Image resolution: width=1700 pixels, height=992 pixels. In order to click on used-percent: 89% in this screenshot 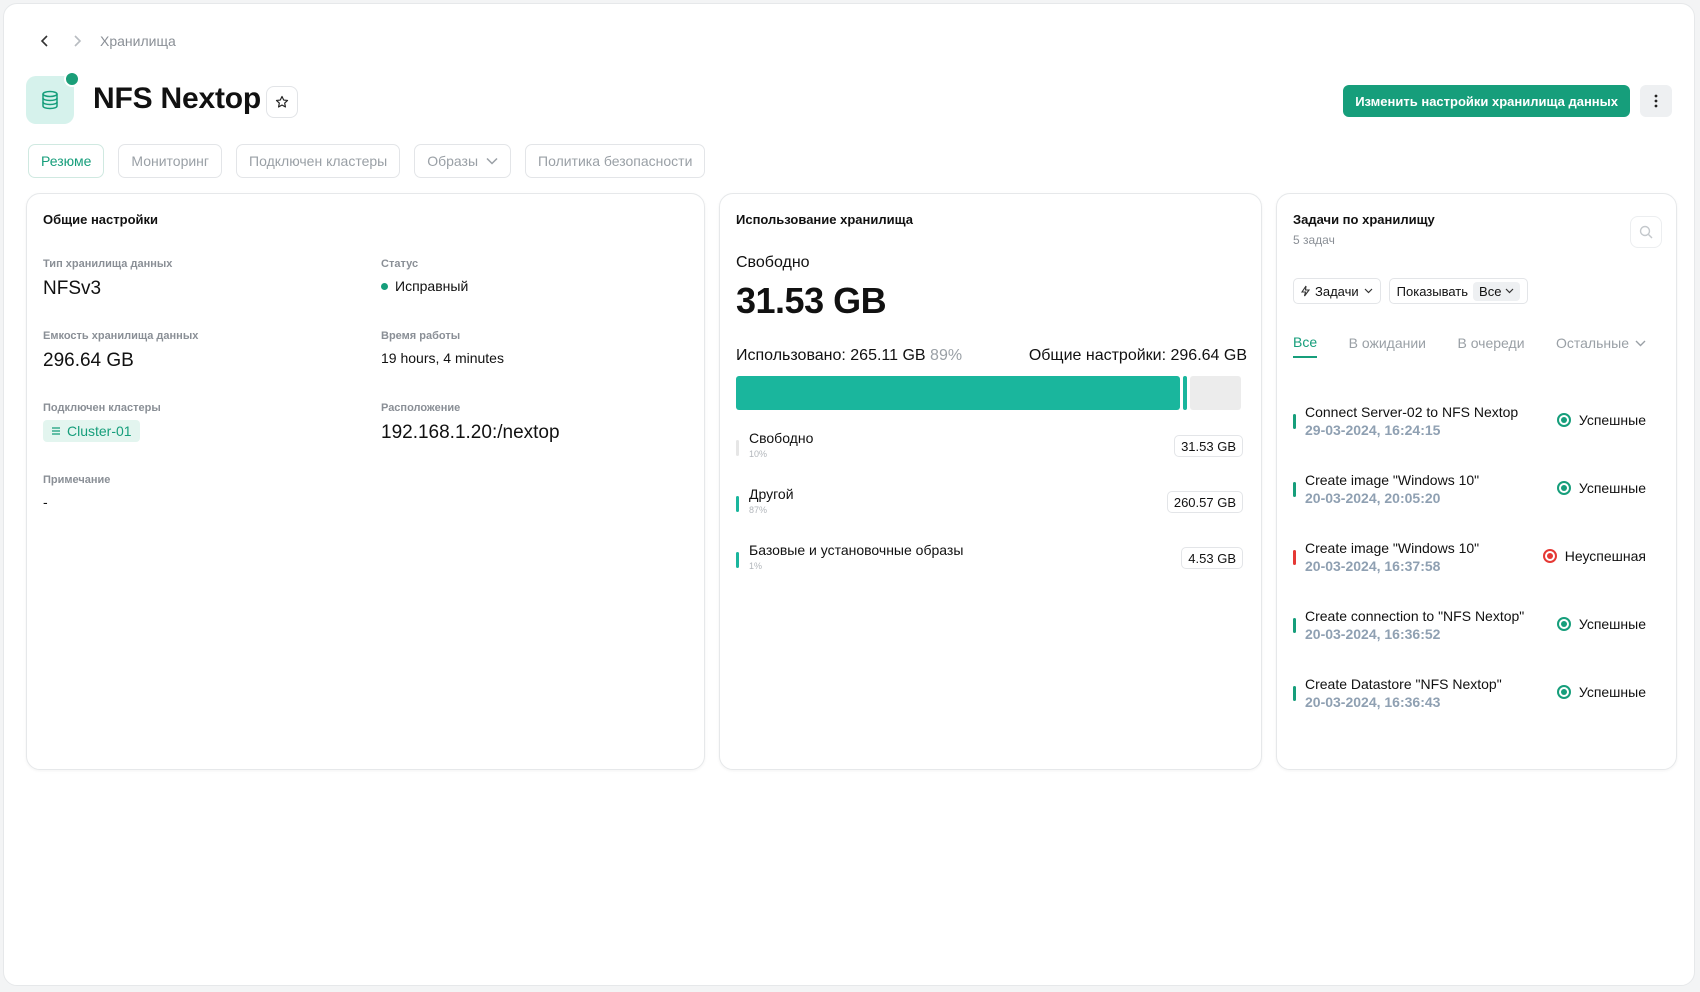, I will do `click(946, 355)`.